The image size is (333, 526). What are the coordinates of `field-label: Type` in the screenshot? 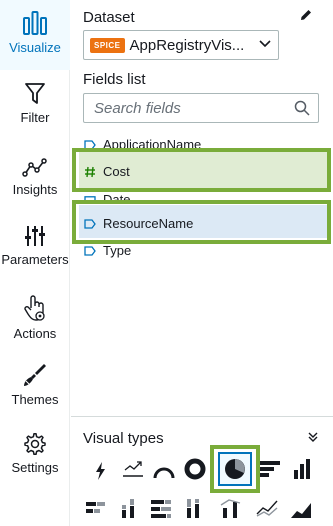 It's located at (117, 250).